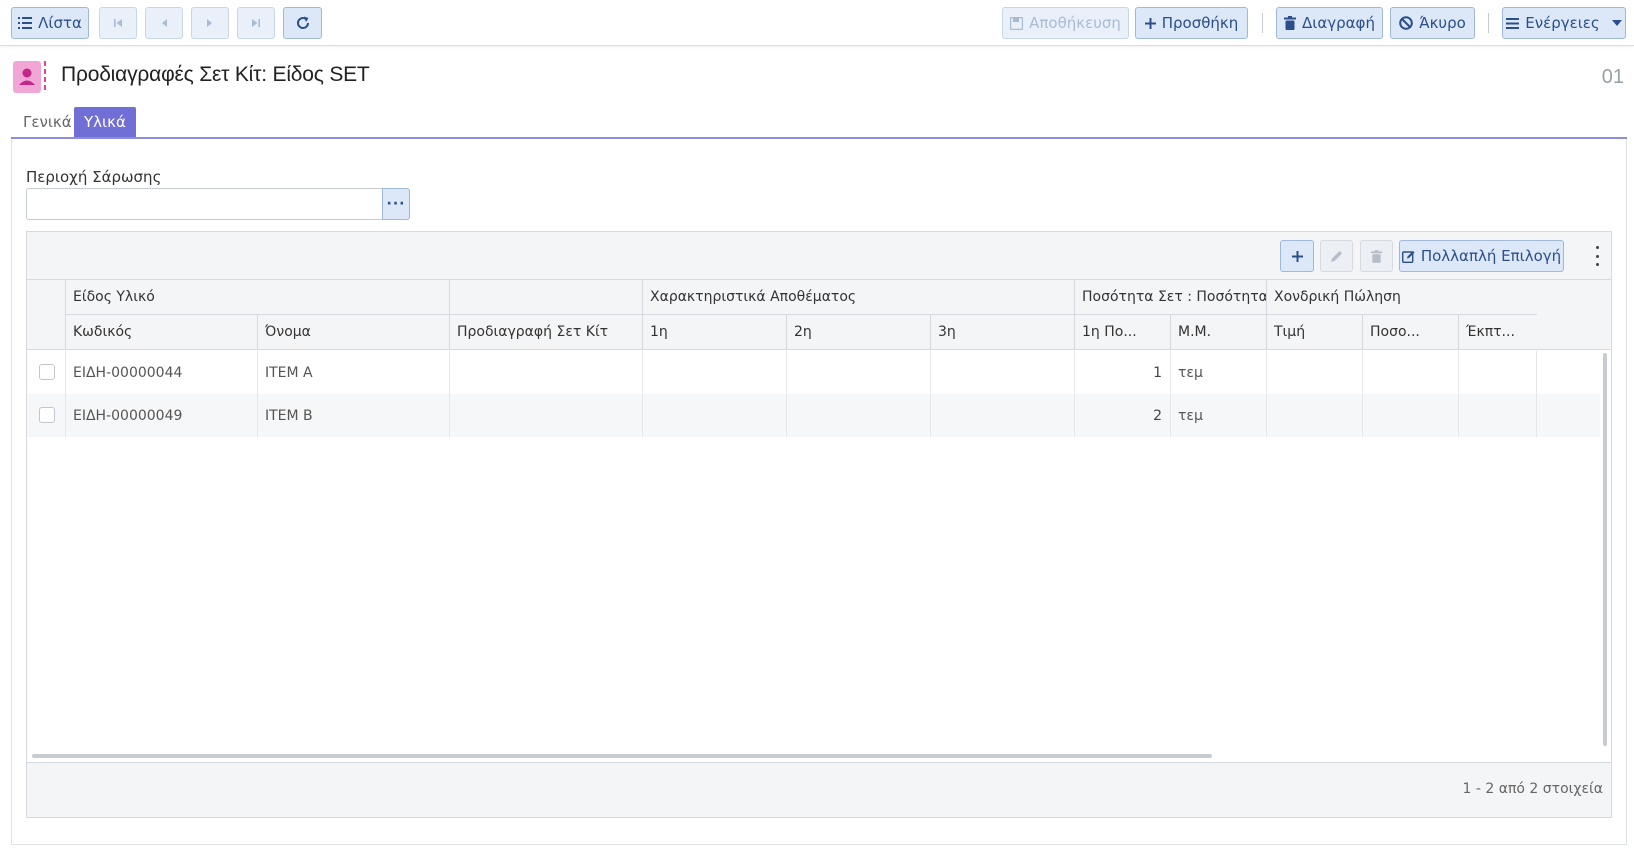 The height and width of the screenshot is (849, 1634). I want to click on grid-more-options-icon, so click(1597, 256).